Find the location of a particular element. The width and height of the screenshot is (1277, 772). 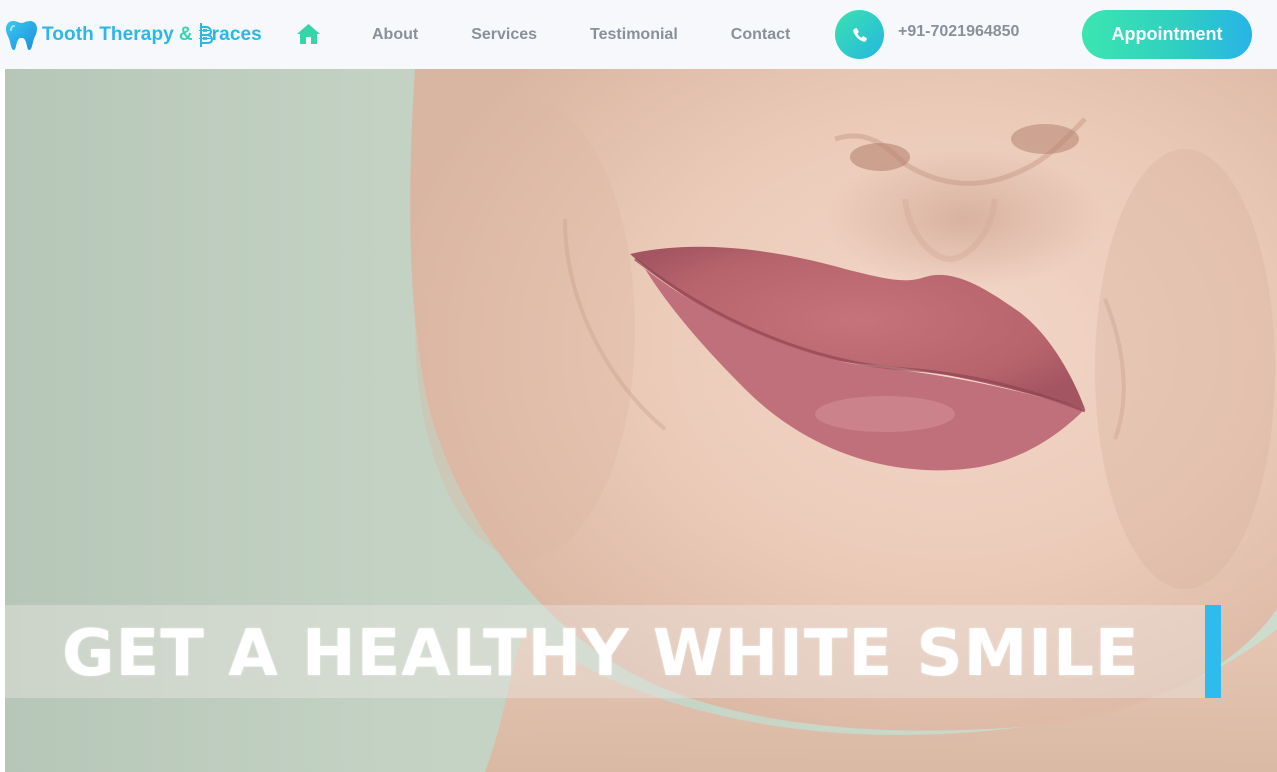

home-link is located at coordinates (308, 36).